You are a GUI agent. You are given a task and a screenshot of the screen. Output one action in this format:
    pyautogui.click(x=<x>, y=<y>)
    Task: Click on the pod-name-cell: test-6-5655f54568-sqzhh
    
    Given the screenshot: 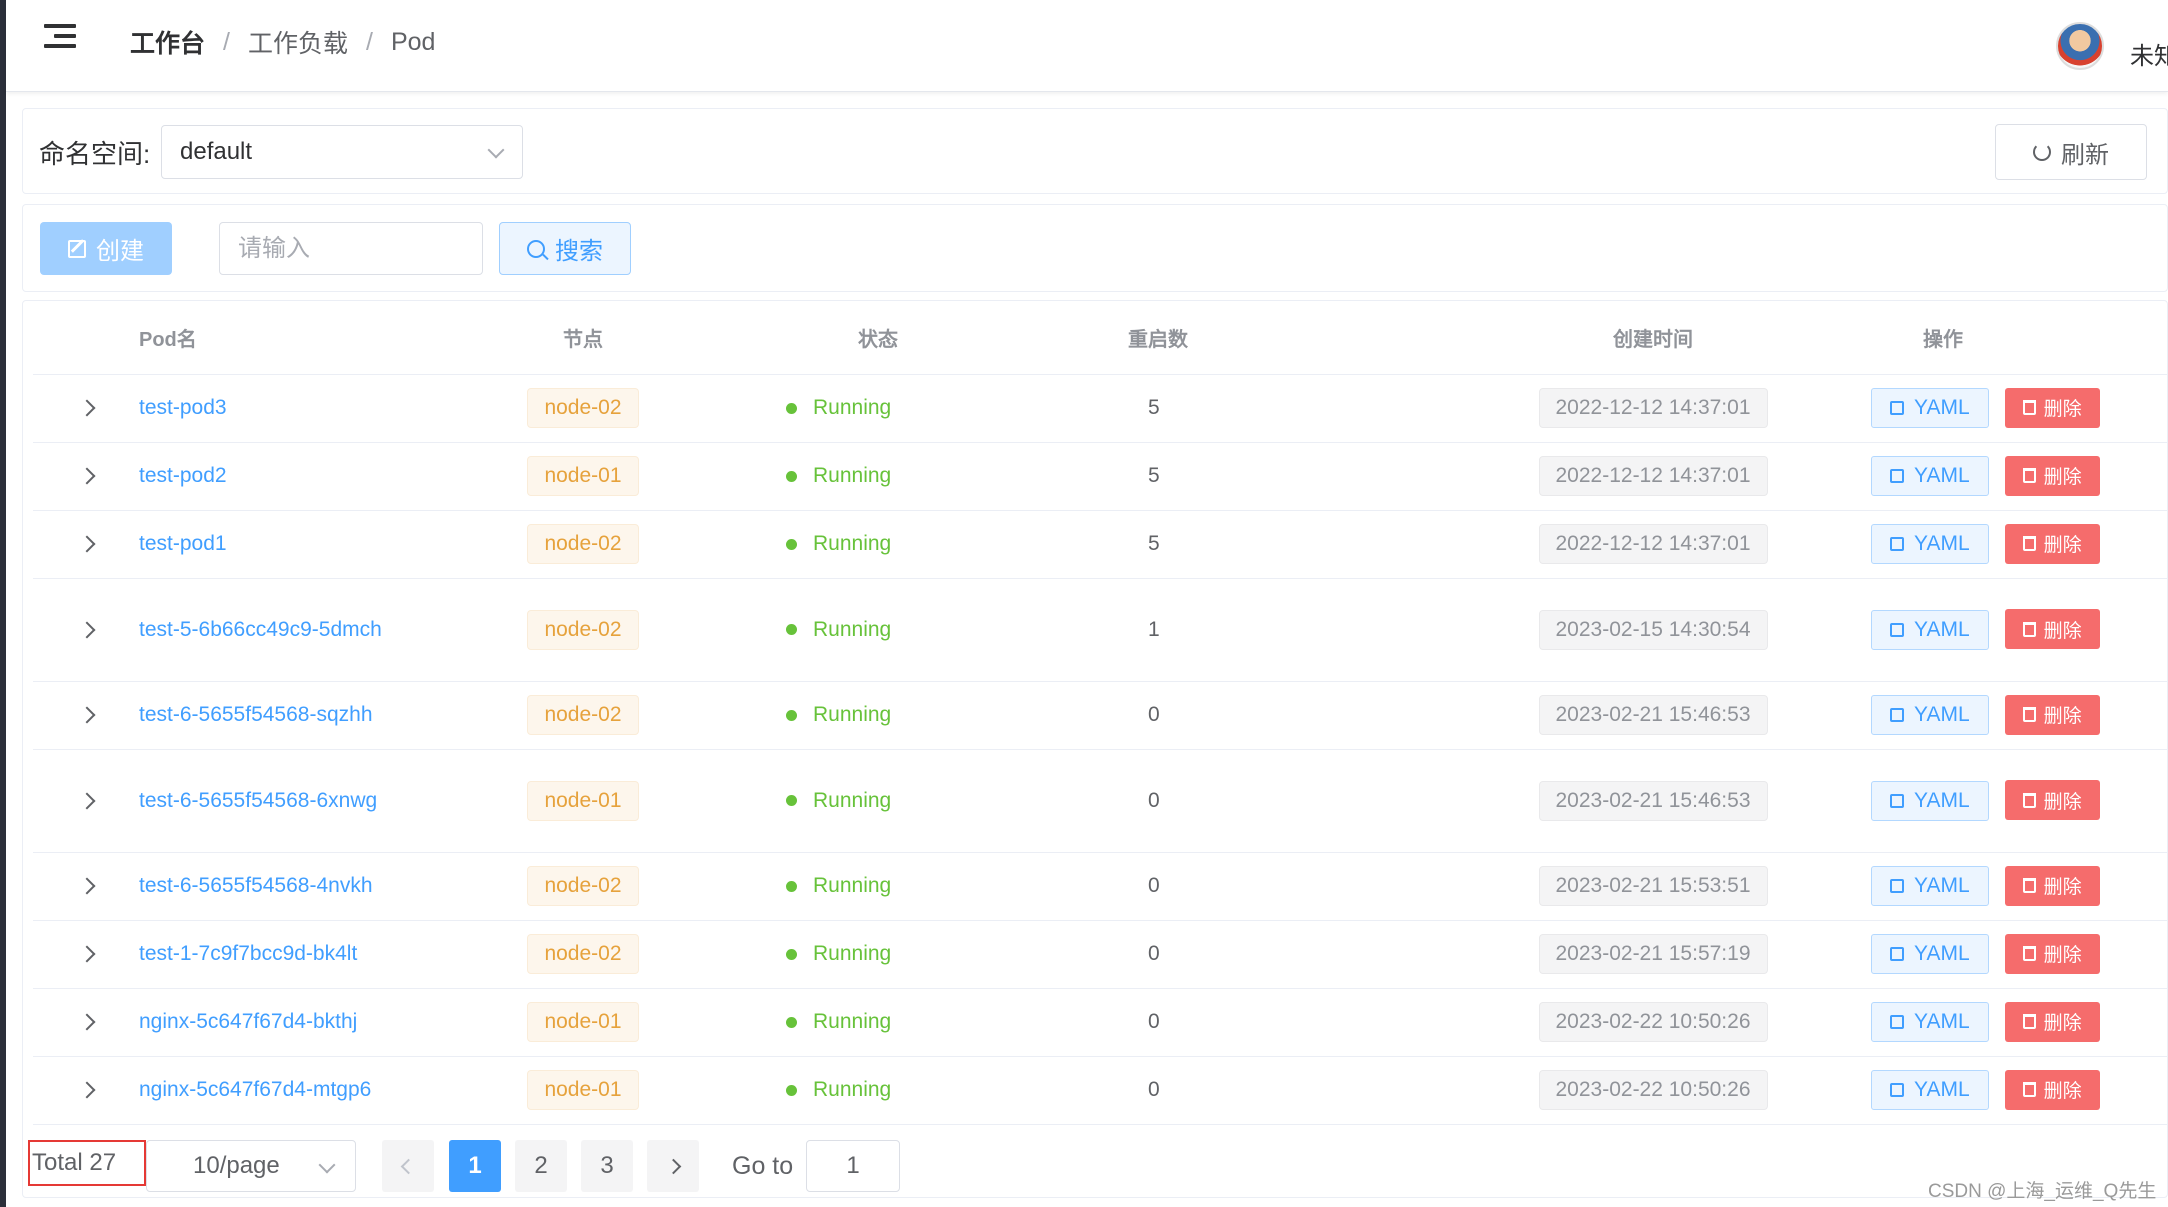 What is the action you would take?
    pyautogui.click(x=285, y=715)
    